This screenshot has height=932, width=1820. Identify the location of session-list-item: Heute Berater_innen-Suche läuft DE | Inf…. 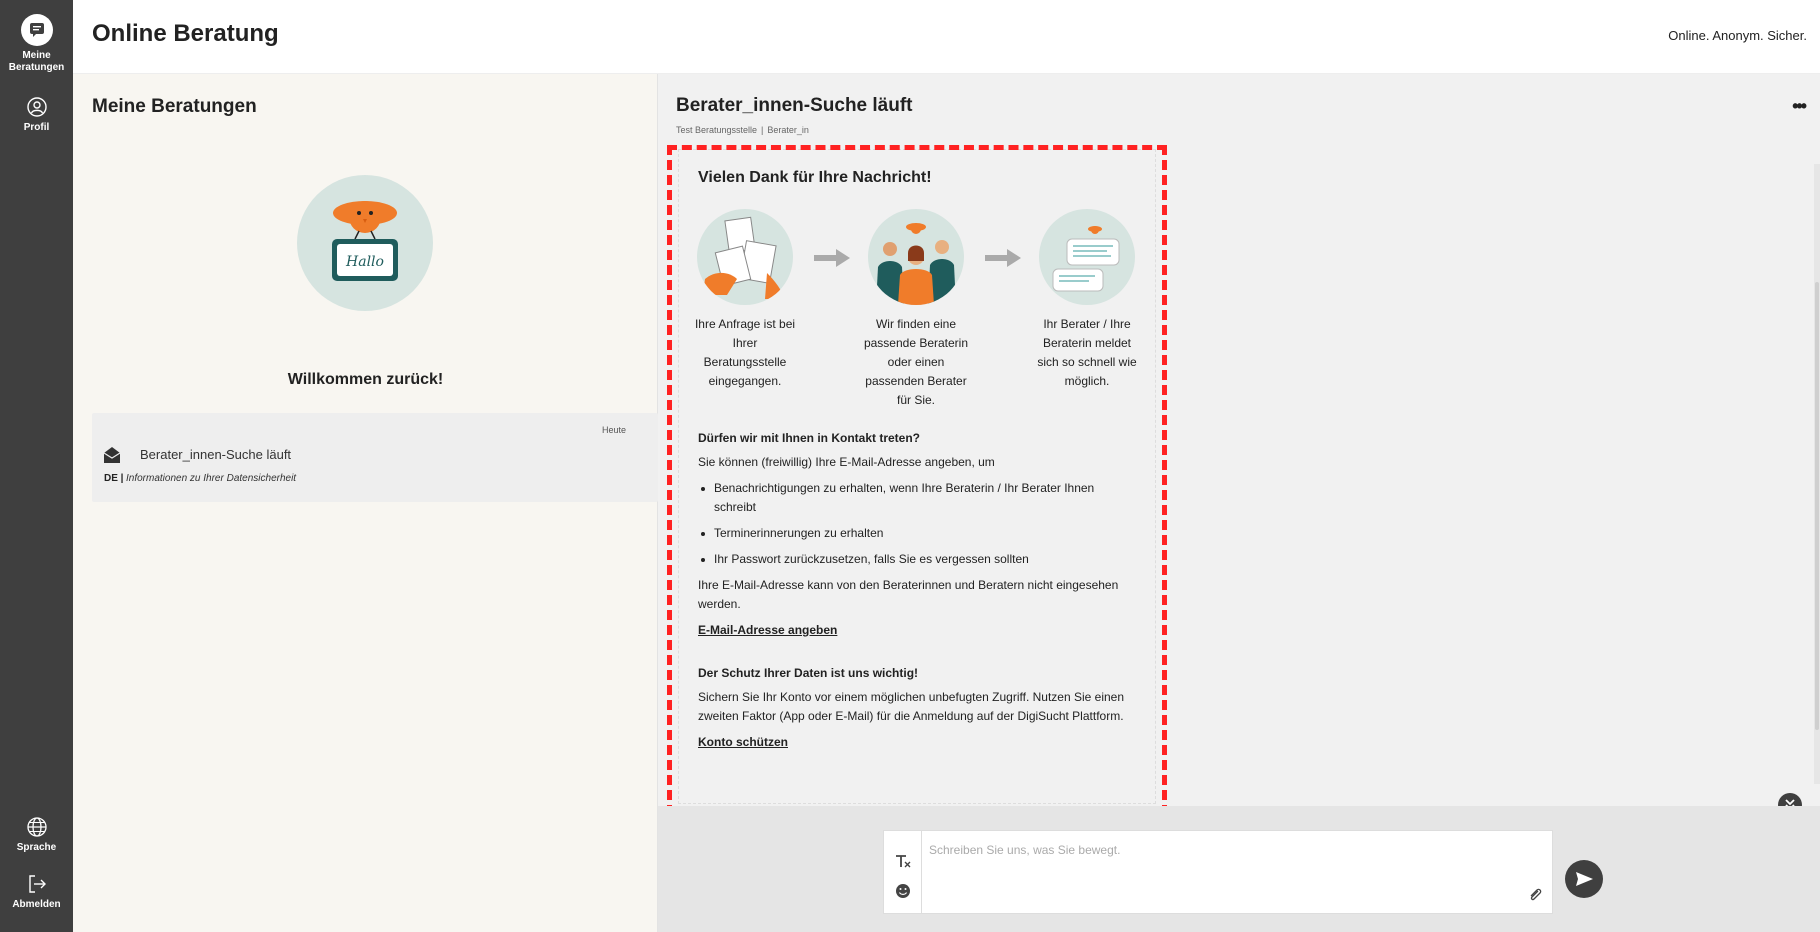
(375, 457).